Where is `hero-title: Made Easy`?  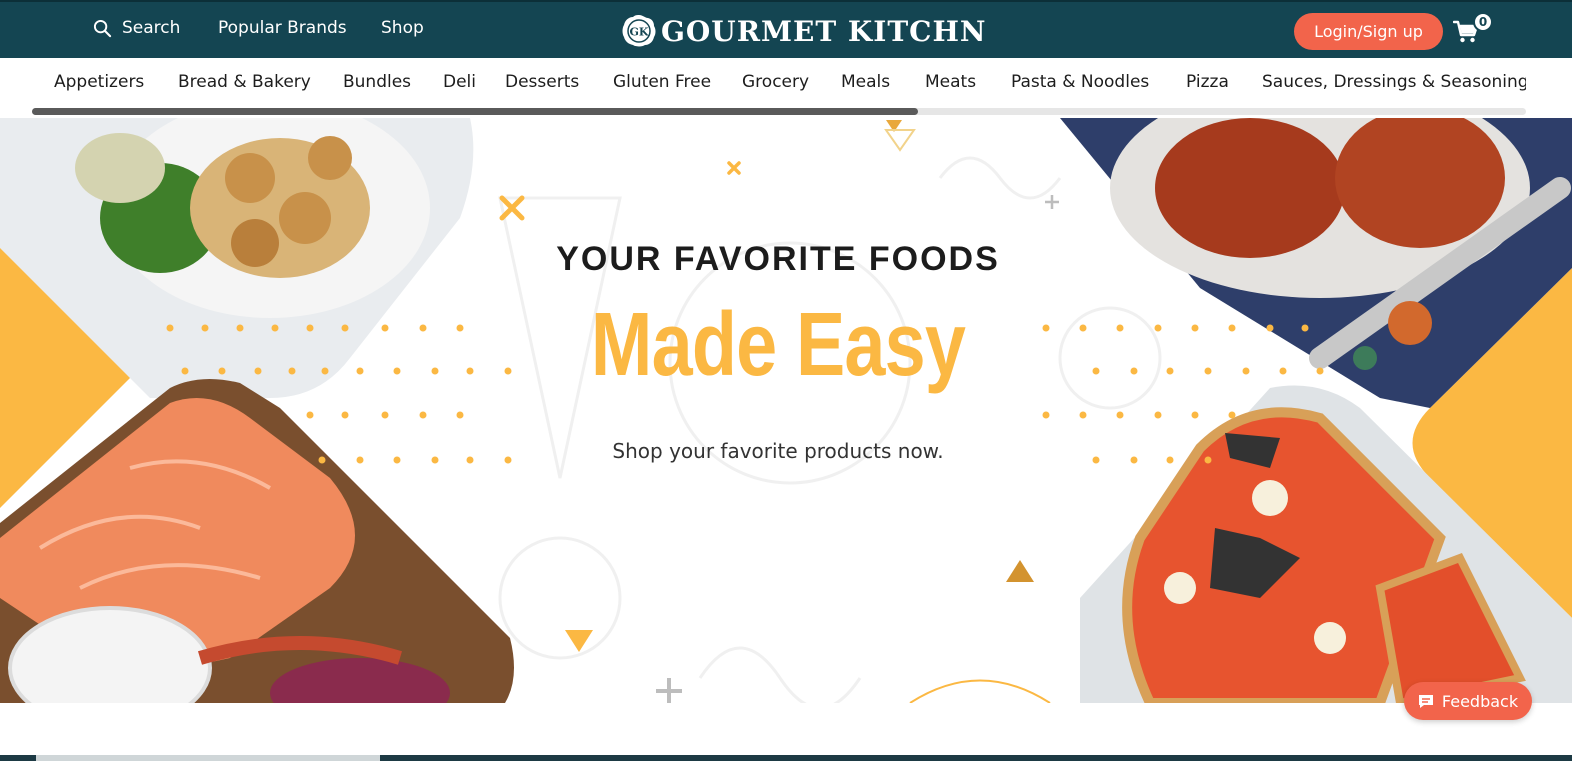 hero-title: Made Easy is located at coordinates (778, 345).